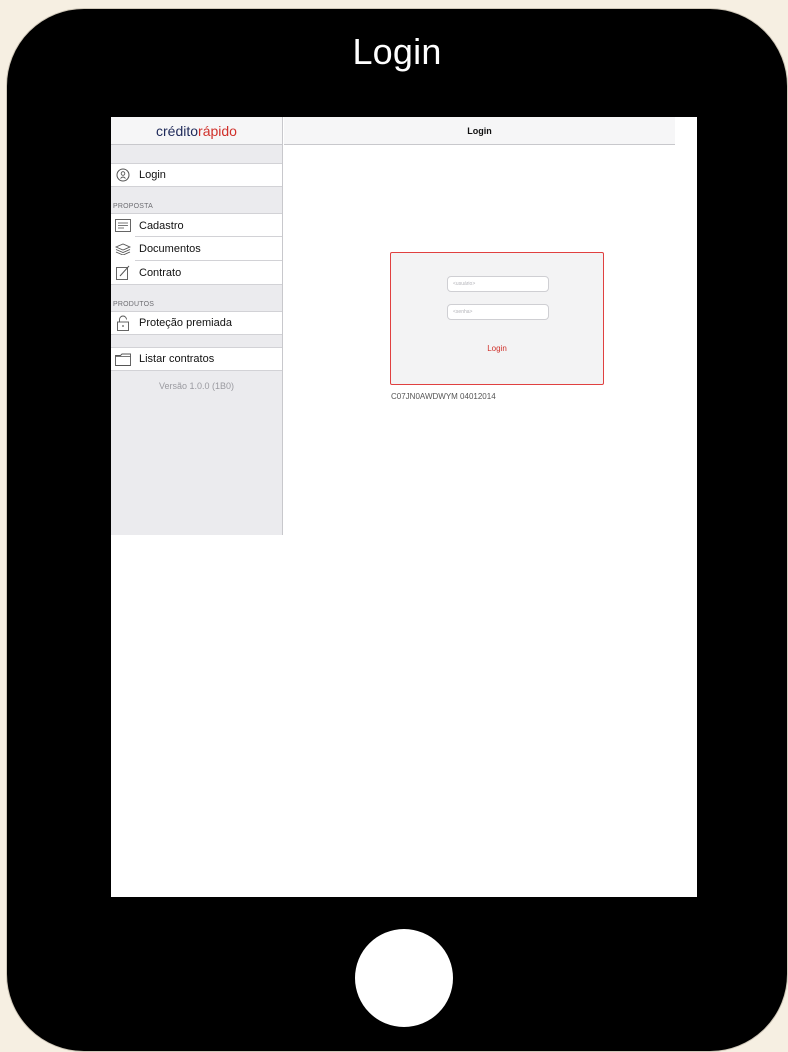  What do you see at coordinates (123, 226) in the screenshot?
I see `form-icon` at bounding box center [123, 226].